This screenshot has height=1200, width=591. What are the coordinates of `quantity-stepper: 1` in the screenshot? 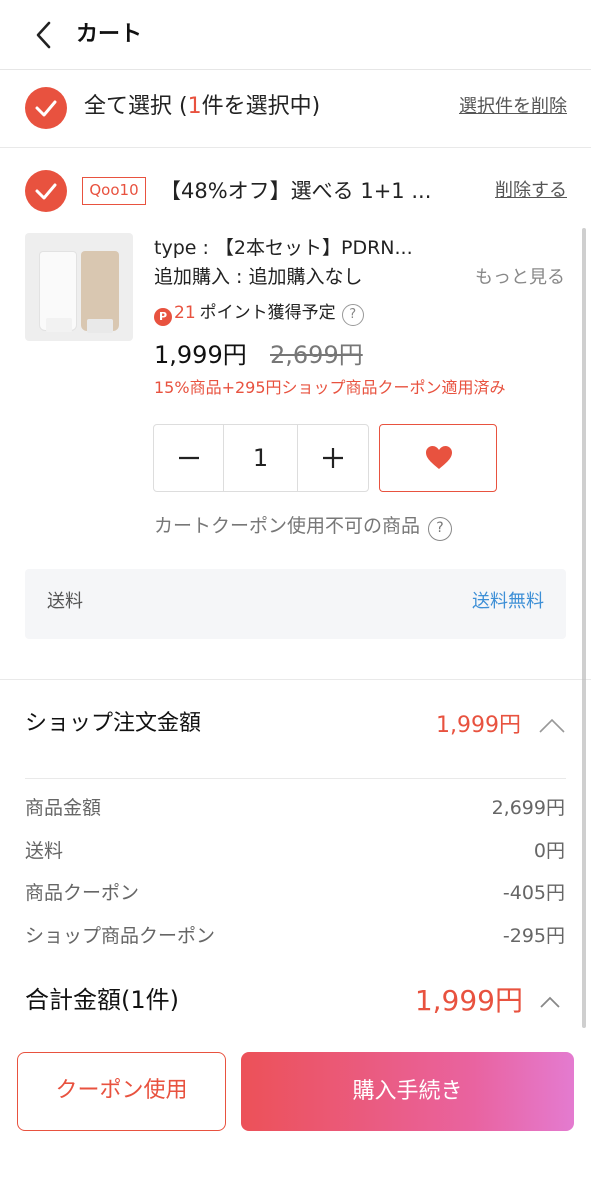 It's located at (261, 458).